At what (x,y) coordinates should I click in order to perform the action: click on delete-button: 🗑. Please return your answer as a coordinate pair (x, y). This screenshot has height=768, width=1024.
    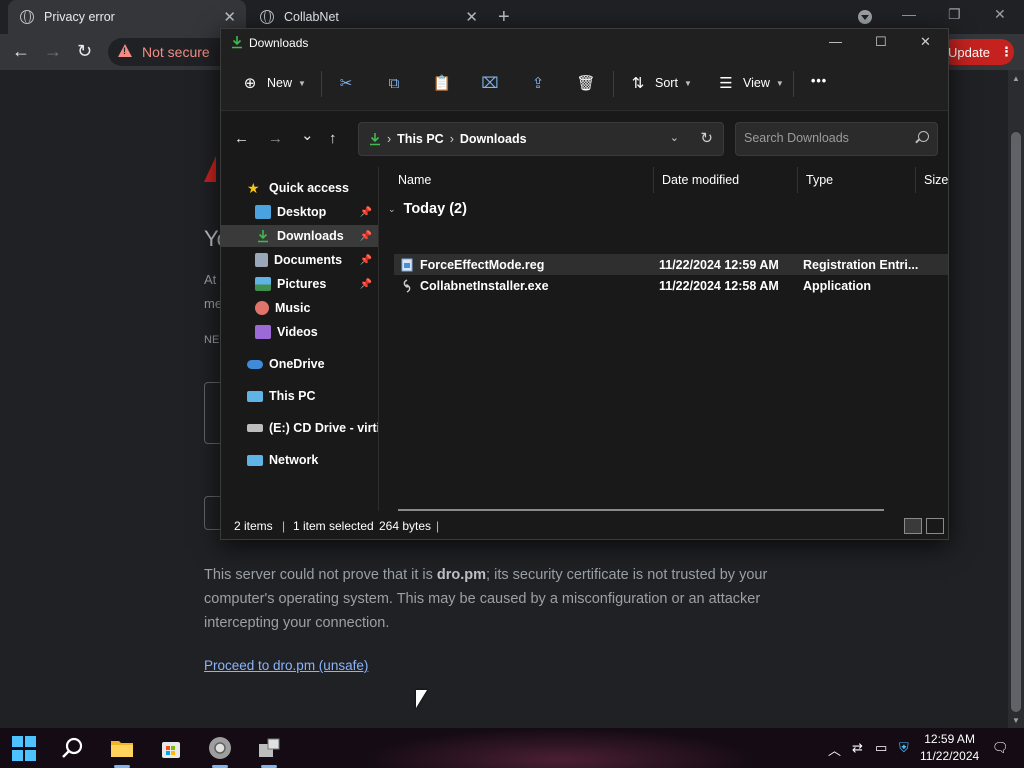
    Looking at the image, I should click on (585, 83).